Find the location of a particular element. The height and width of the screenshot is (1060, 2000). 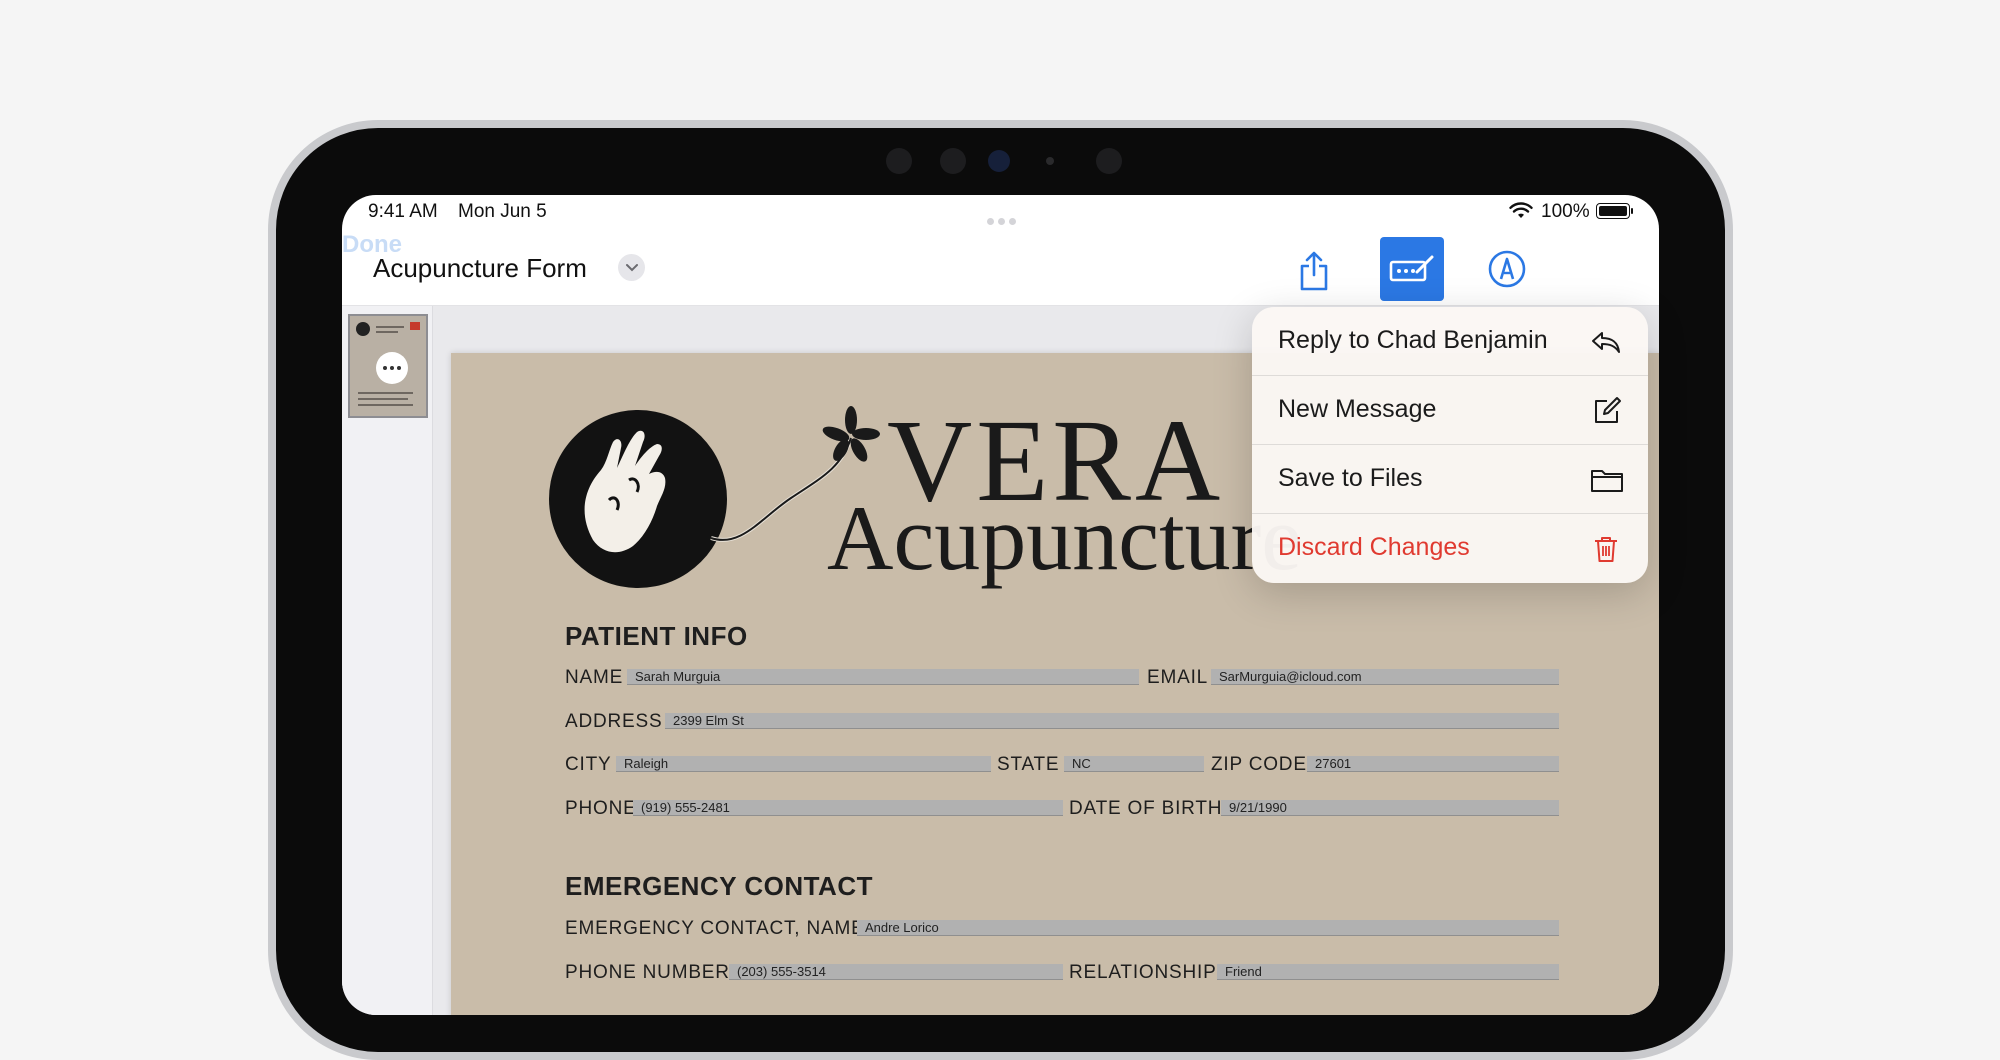

relationship-label: RELATIONSHIP is located at coordinates (1143, 972).